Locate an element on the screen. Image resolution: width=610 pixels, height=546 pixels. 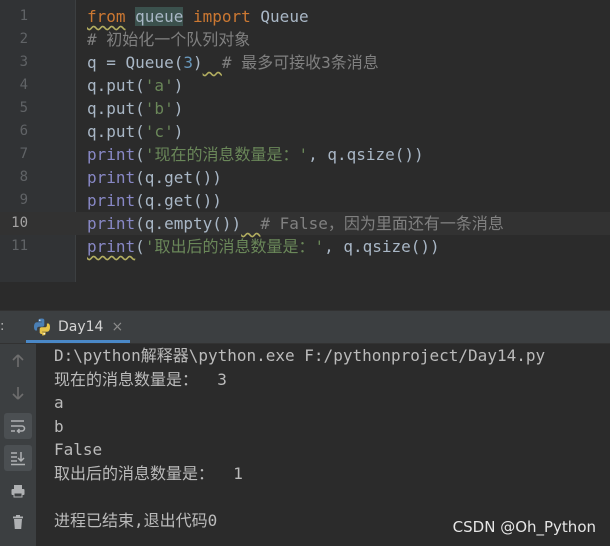
identifier-queue-class: Queue is located at coordinates (279, 16).